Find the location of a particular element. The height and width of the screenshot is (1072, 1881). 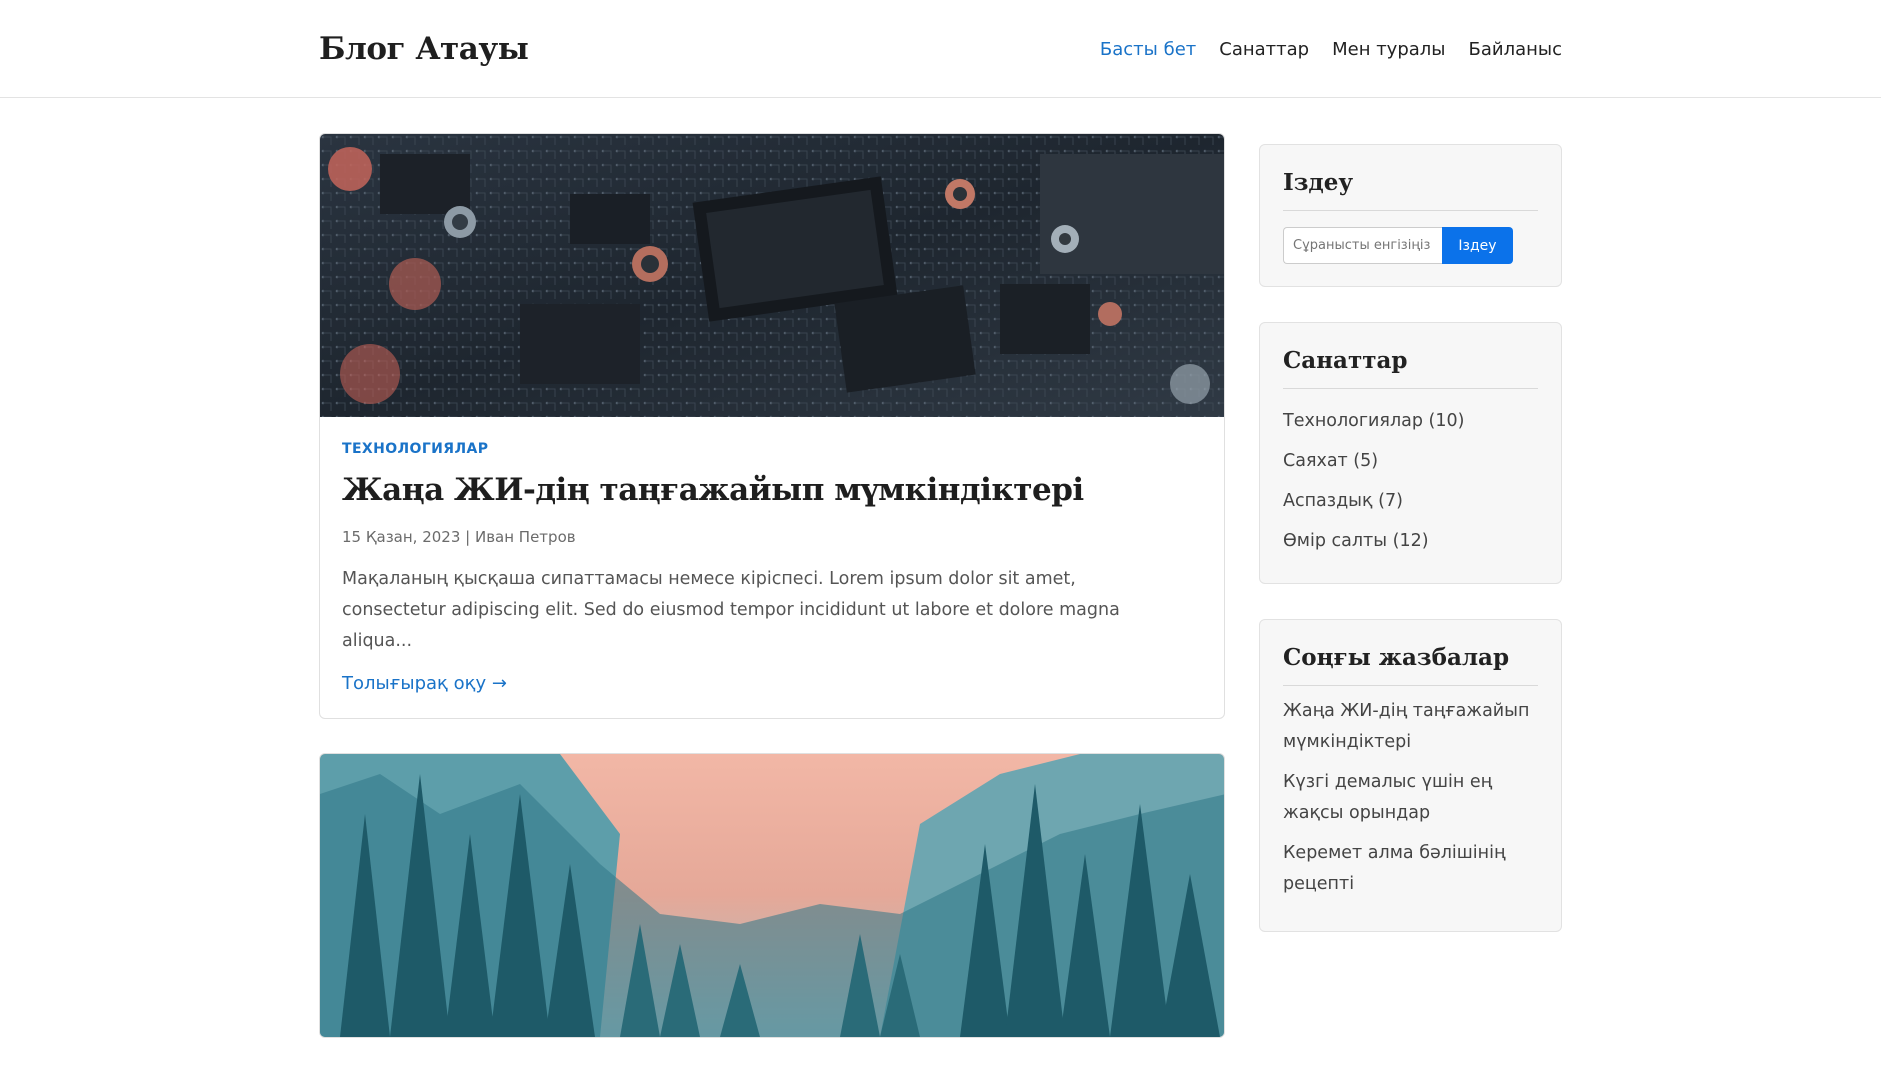

category-item: Технологиялар (10) is located at coordinates (1410, 421).